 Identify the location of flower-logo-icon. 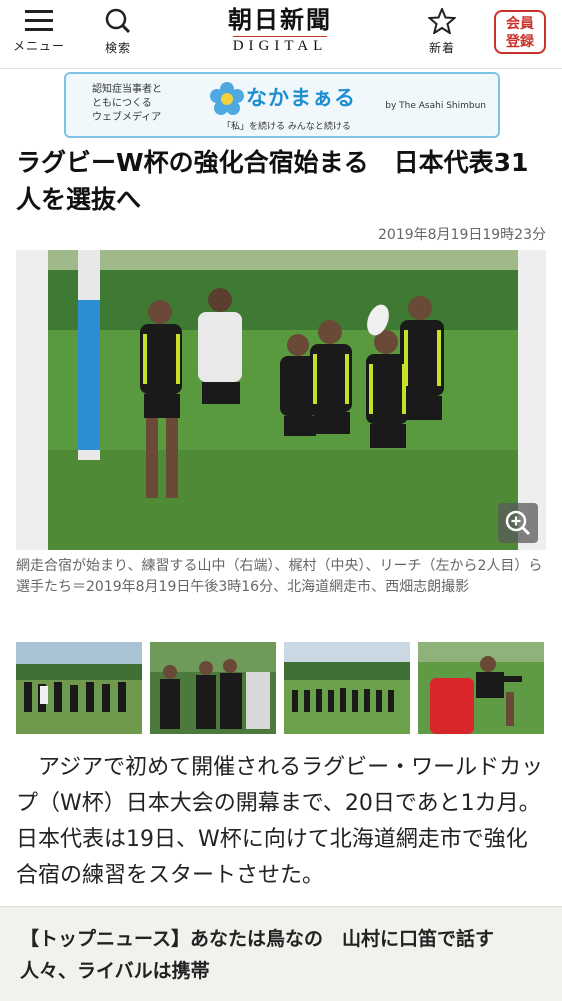
(227, 98).